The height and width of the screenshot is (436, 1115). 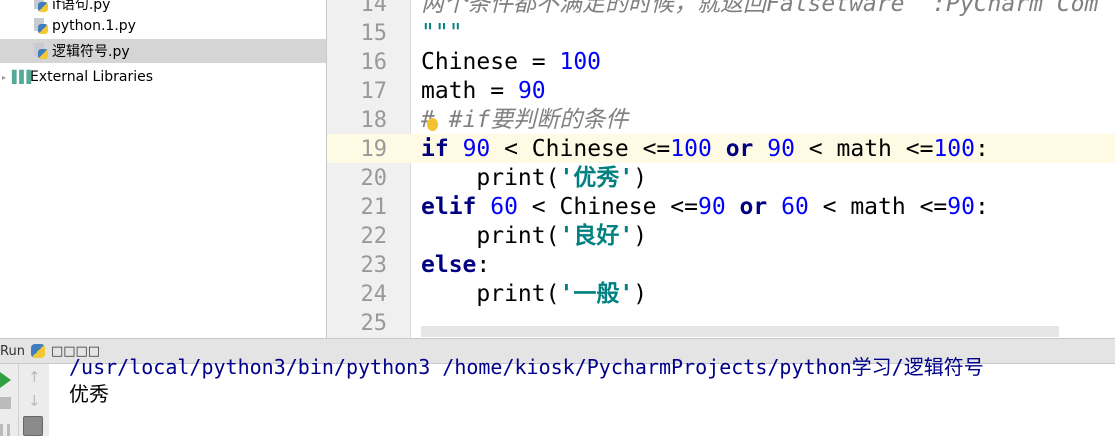 What do you see at coordinates (374, 294) in the screenshot?
I see `line-number: 24` at bounding box center [374, 294].